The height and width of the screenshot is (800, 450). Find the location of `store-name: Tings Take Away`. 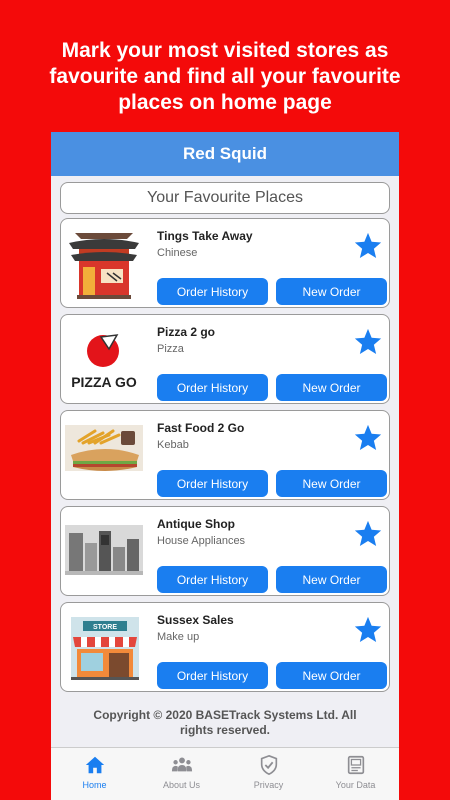

store-name: Tings Take Away is located at coordinates (205, 236).